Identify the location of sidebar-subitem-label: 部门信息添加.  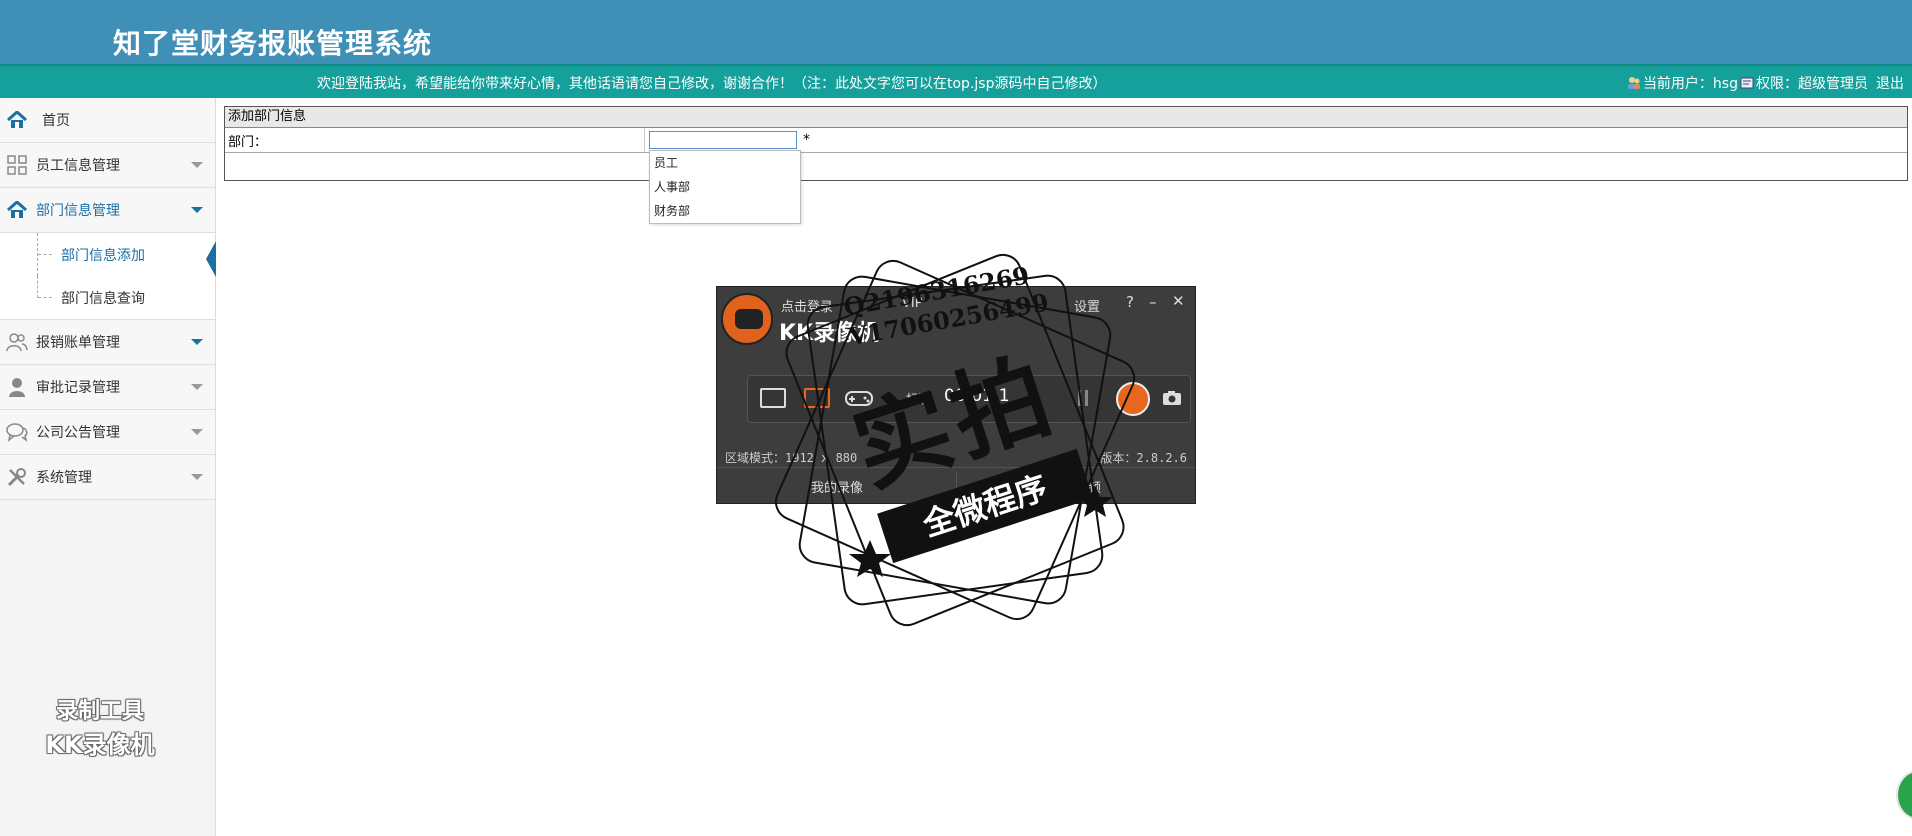
(103, 255).